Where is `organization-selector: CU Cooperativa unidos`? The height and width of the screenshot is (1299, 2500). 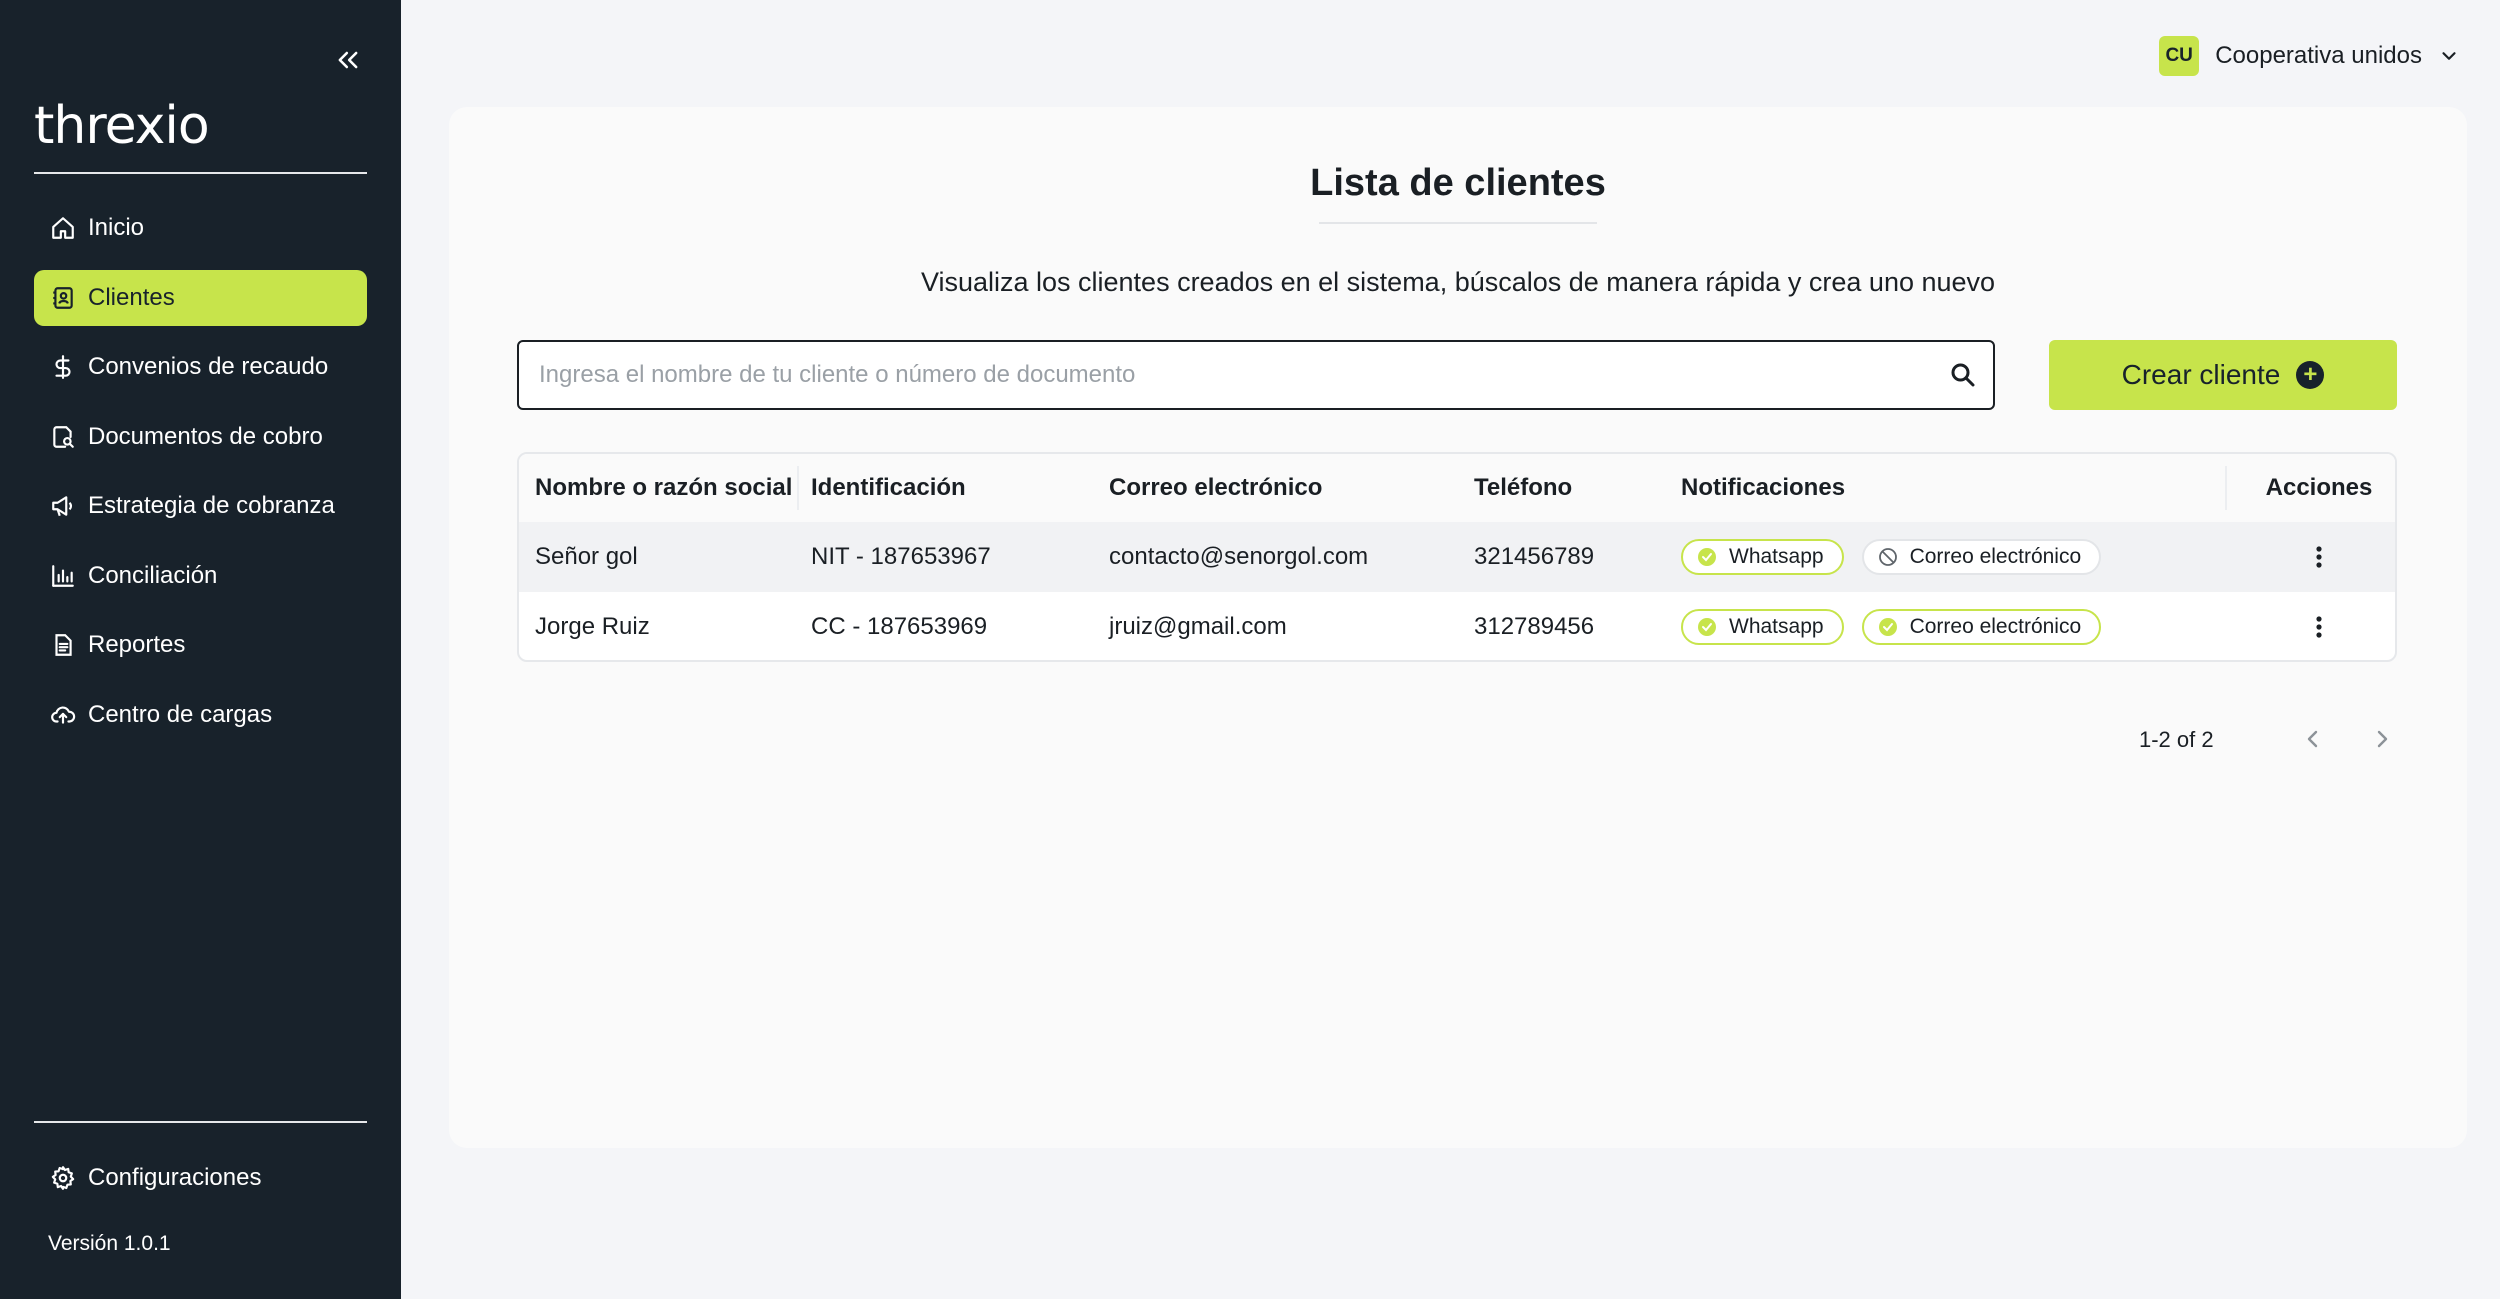 organization-selector: CU Cooperativa unidos is located at coordinates (2309, 56).